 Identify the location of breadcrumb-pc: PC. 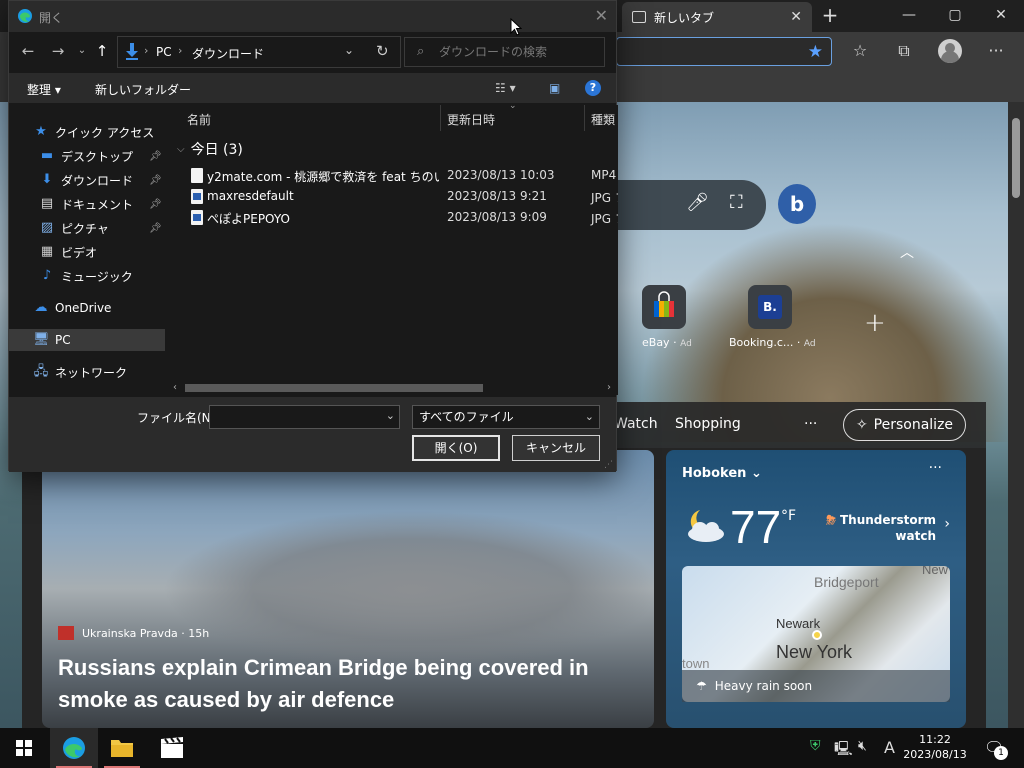
(164, 52).